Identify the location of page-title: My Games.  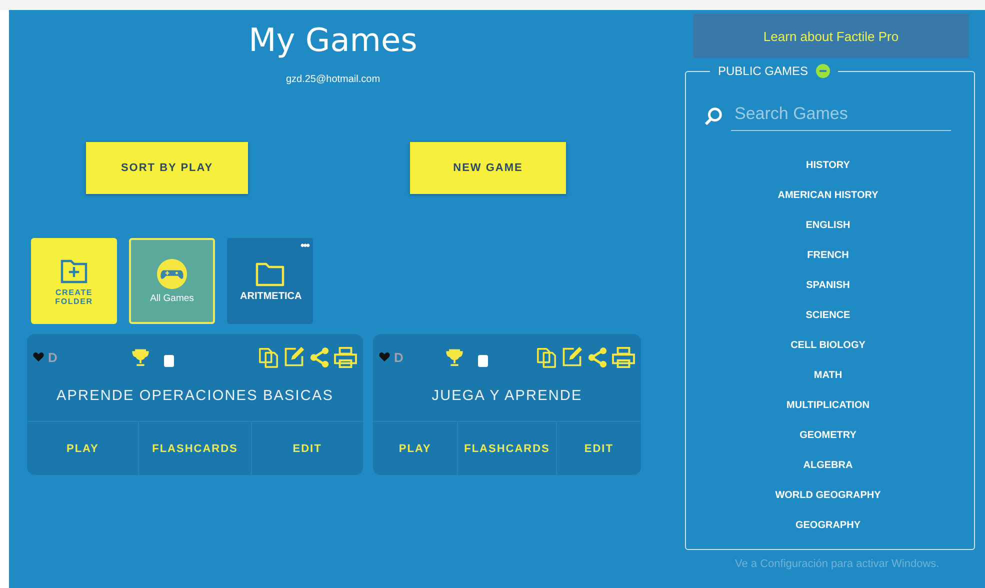
(333, 40).